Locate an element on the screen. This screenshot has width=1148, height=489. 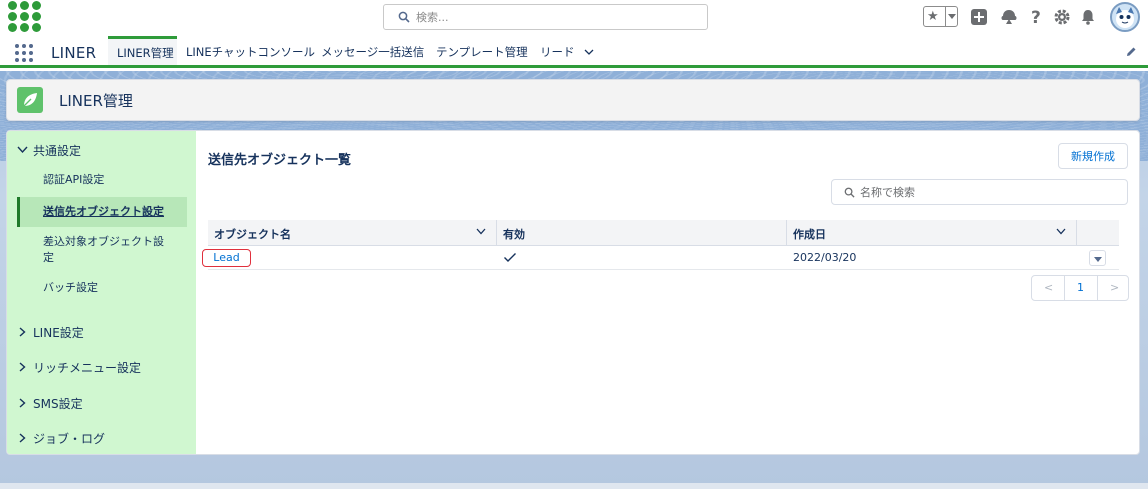
help-icon: ? is located at coordinates (1036, 17).